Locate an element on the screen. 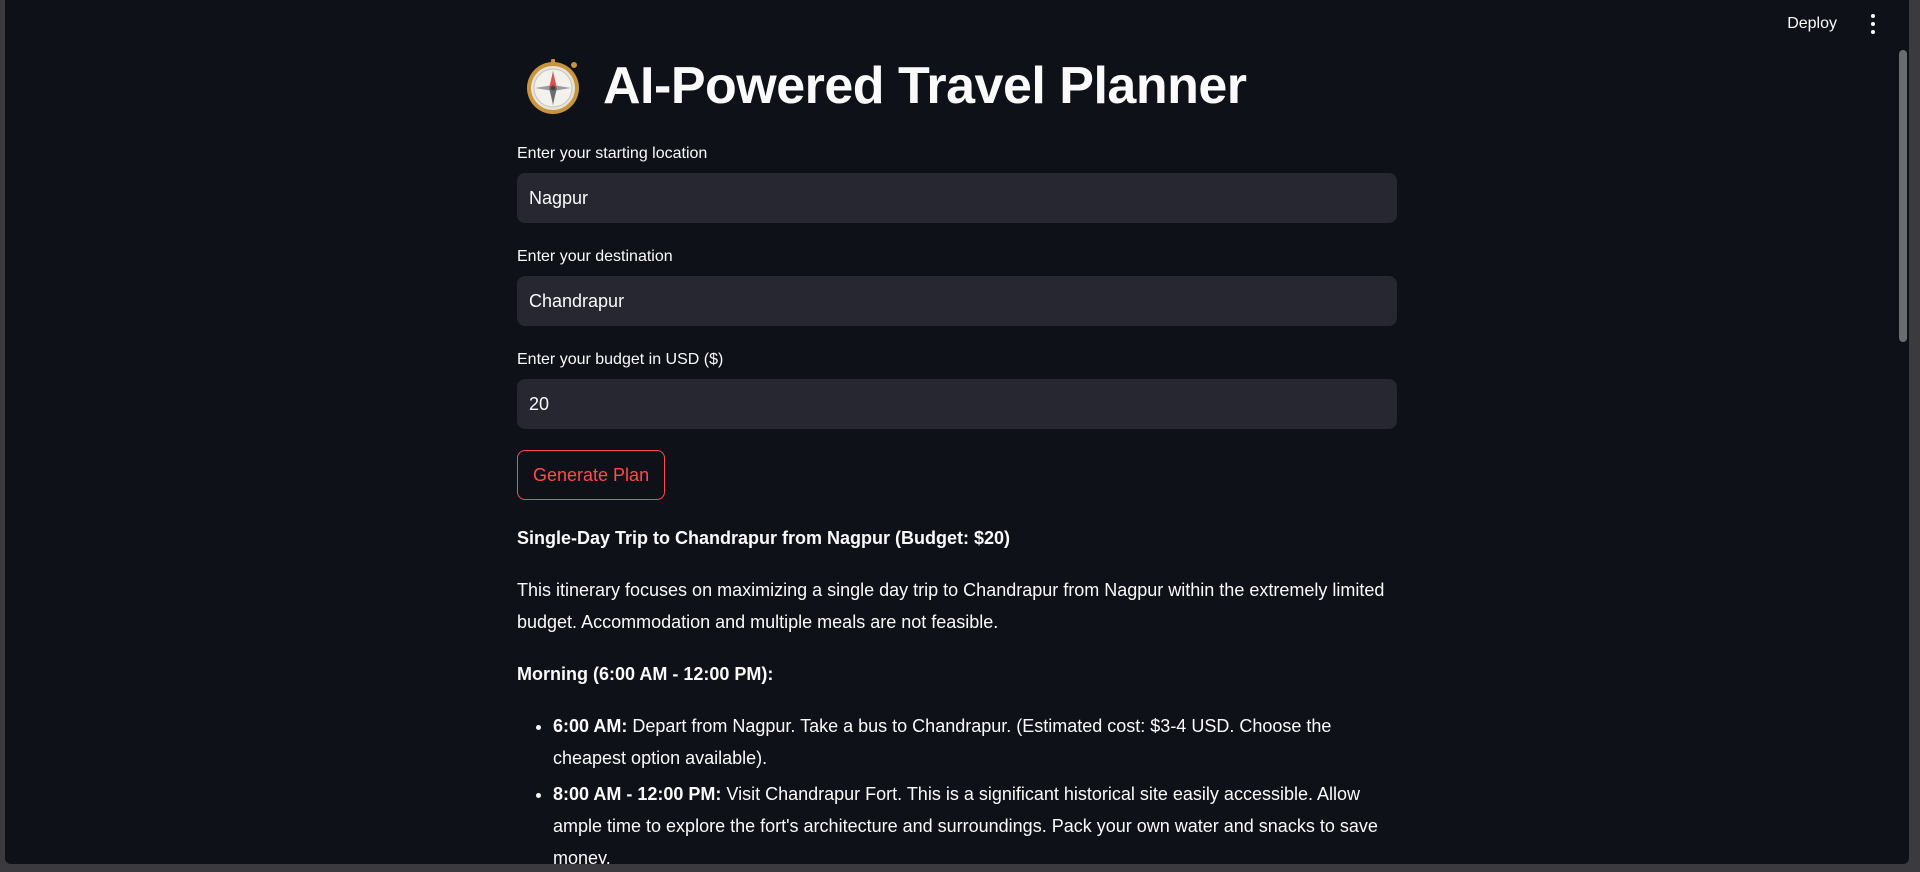 This screenshot has height=872, width=1920. toolbar: Deploy is located at coordinates (1835, 24).